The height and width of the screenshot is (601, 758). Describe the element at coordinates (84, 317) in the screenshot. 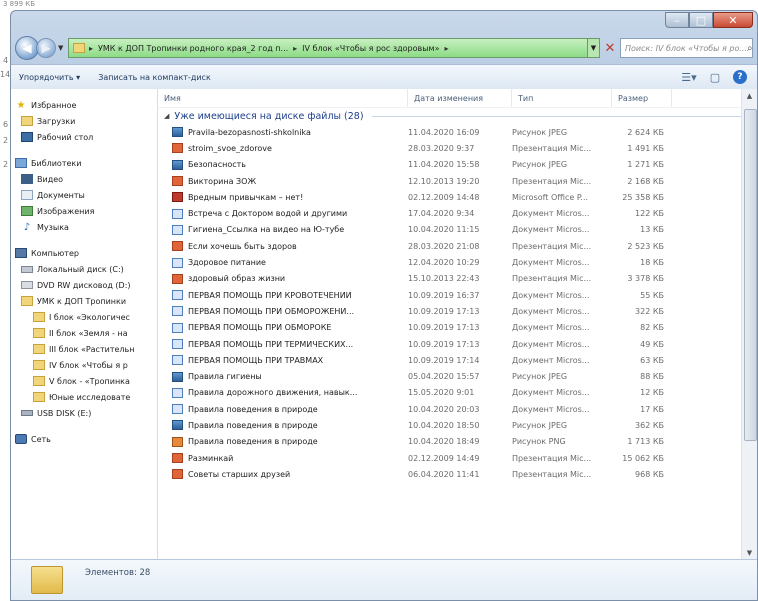

I see `nav-item: I блок «Экологичес` at that location.